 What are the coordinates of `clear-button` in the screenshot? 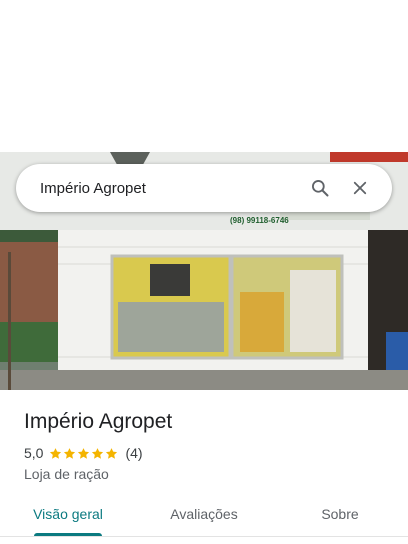 It's located at (360, 188).